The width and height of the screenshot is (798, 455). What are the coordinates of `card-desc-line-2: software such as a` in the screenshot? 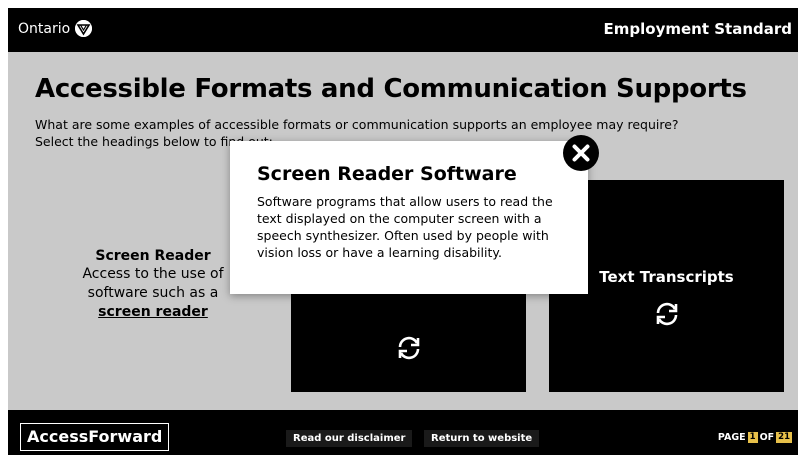 It's located at (153, 293).